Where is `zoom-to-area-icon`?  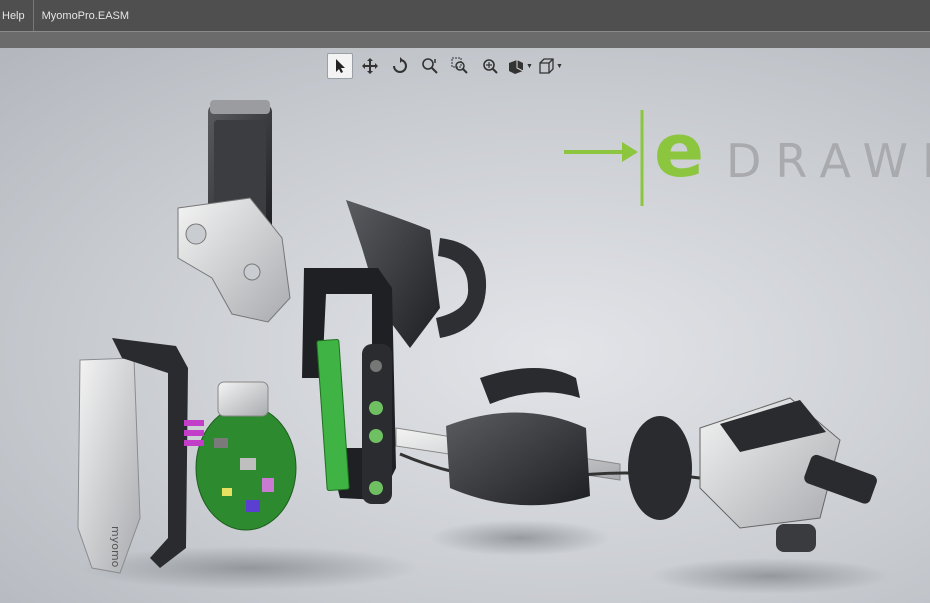
zoom-to-area-icon is located at coordinates (459, 65).